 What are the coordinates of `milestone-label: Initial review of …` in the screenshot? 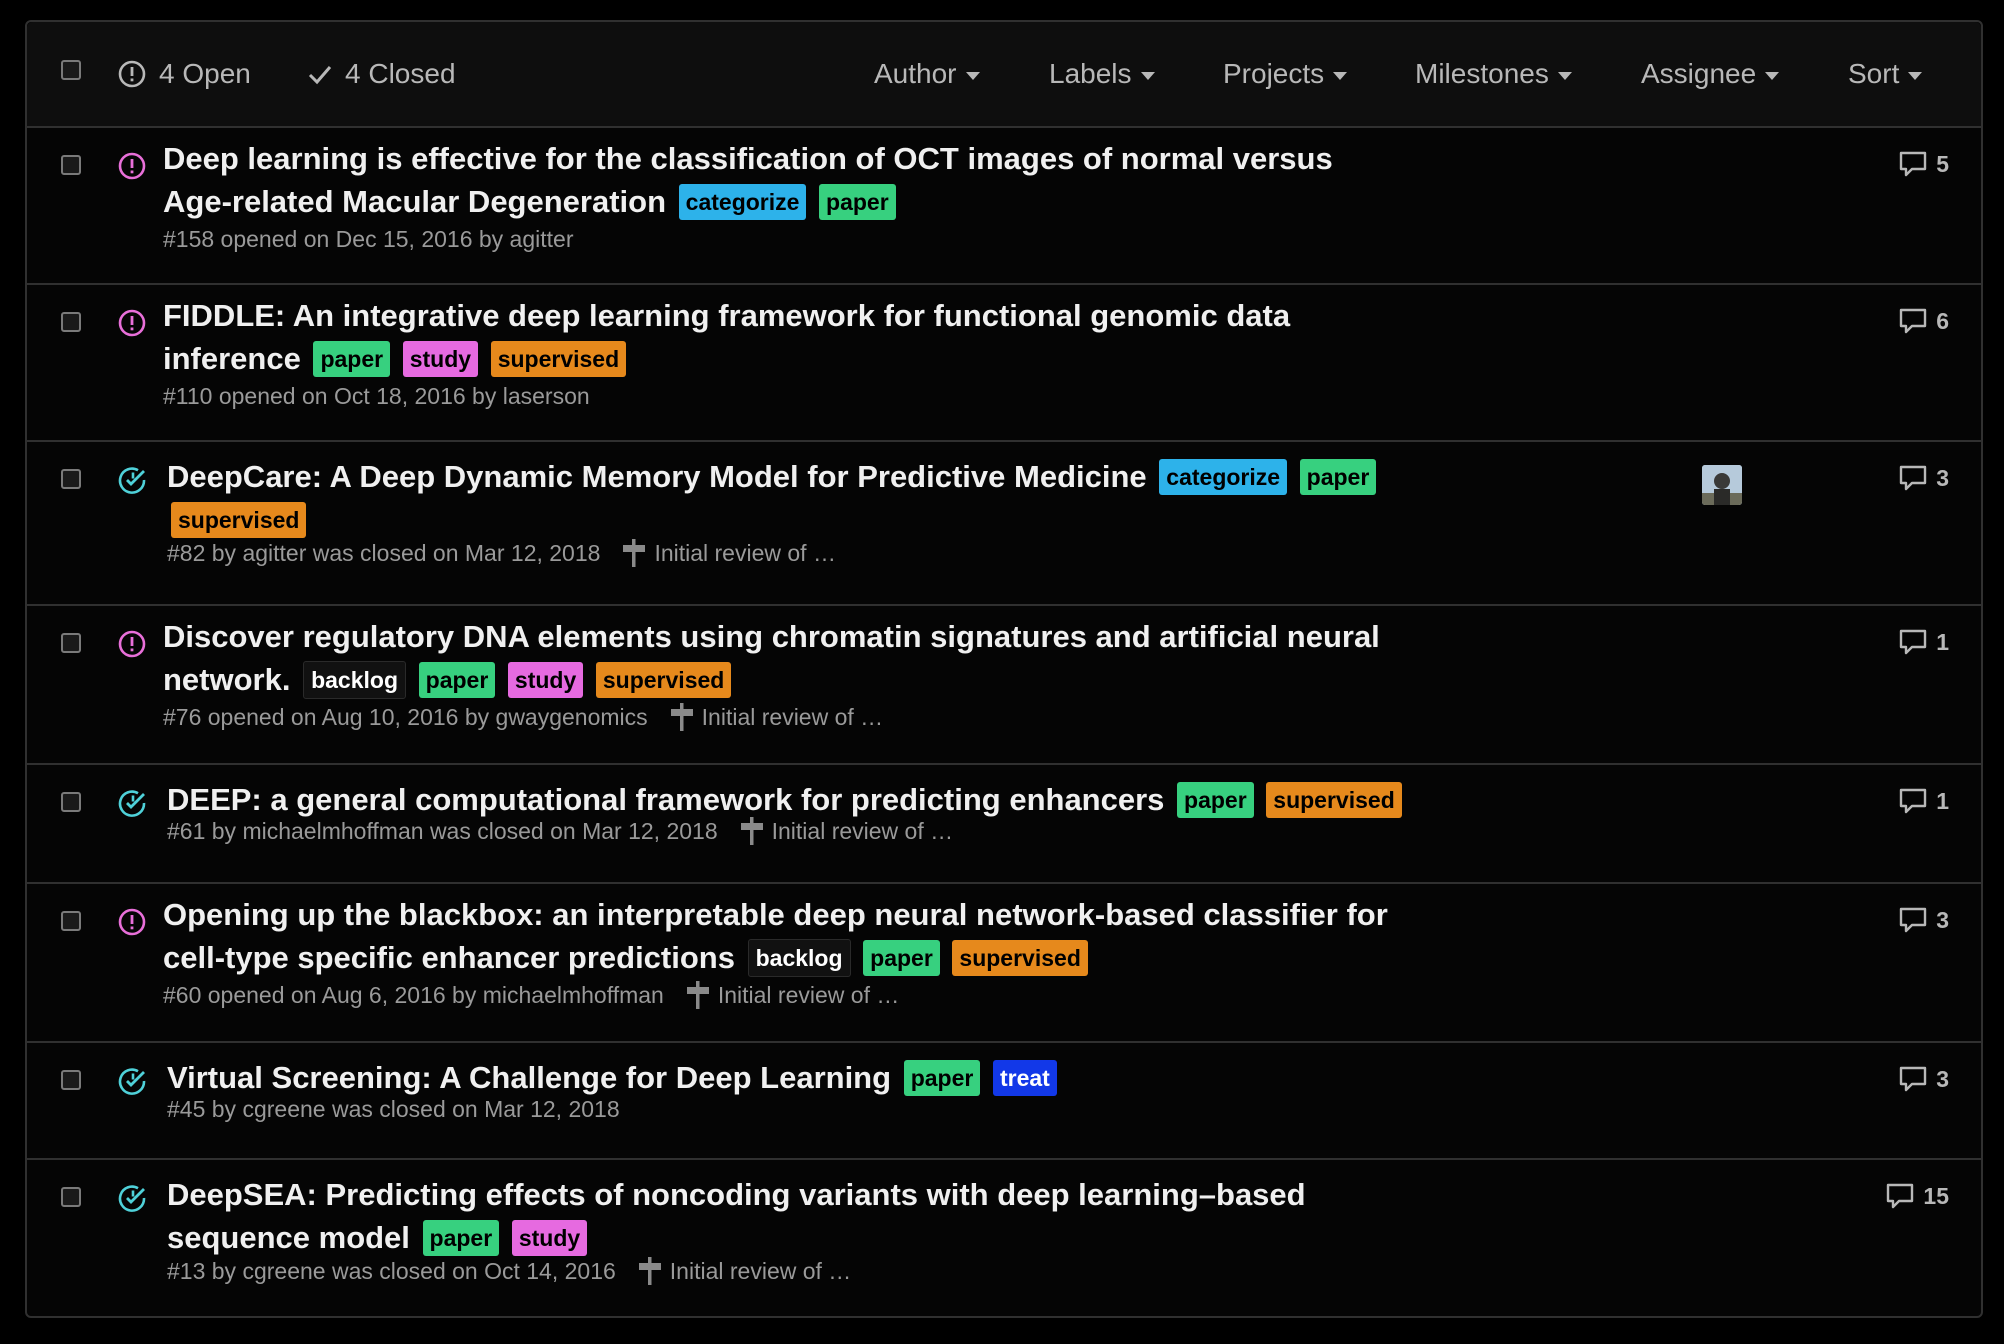 It's located at (792, 716).